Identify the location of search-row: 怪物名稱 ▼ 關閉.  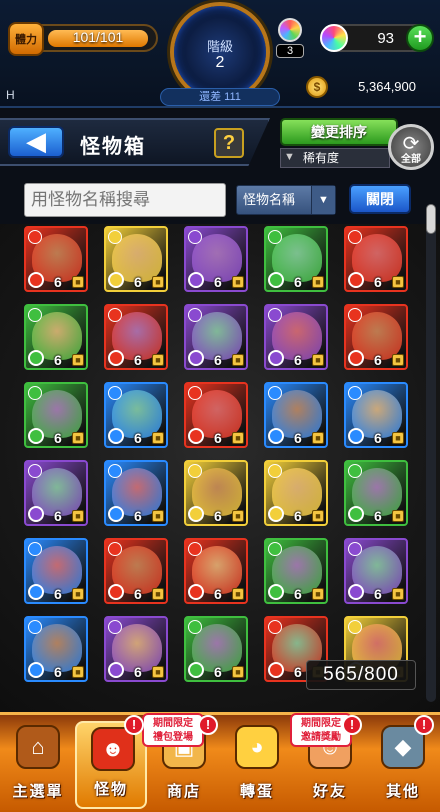
(220, 199).